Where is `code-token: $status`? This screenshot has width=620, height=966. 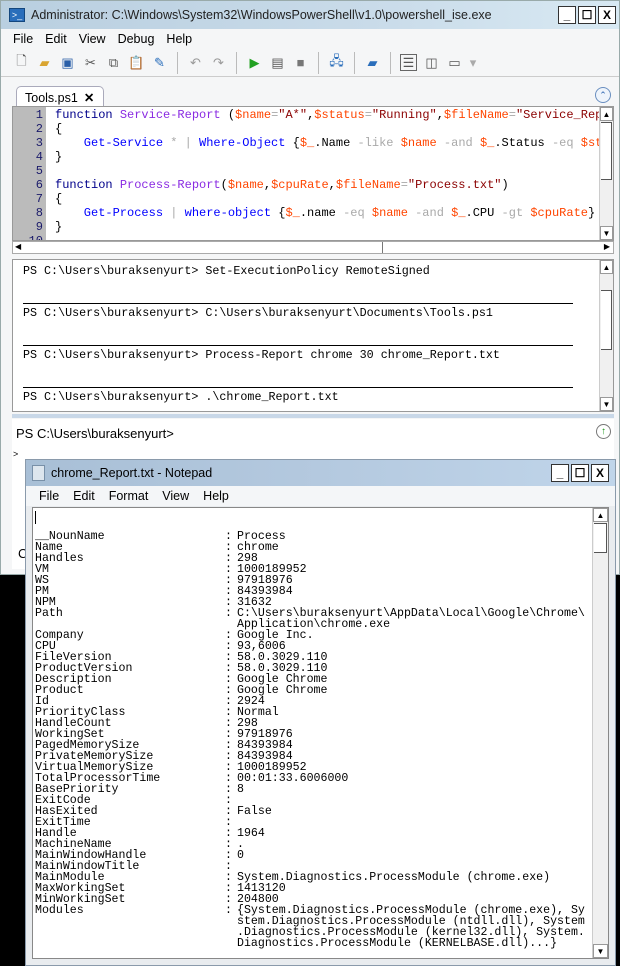 code-token: $status is located at coordinates (339, 115).